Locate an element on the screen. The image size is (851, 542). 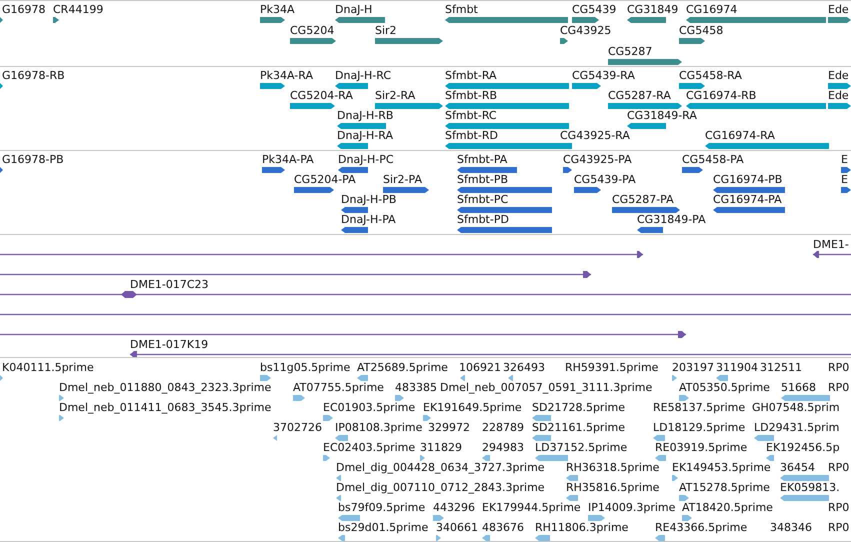
feature-label: DnaJ-H-PC is located at coordinates (366, 160).